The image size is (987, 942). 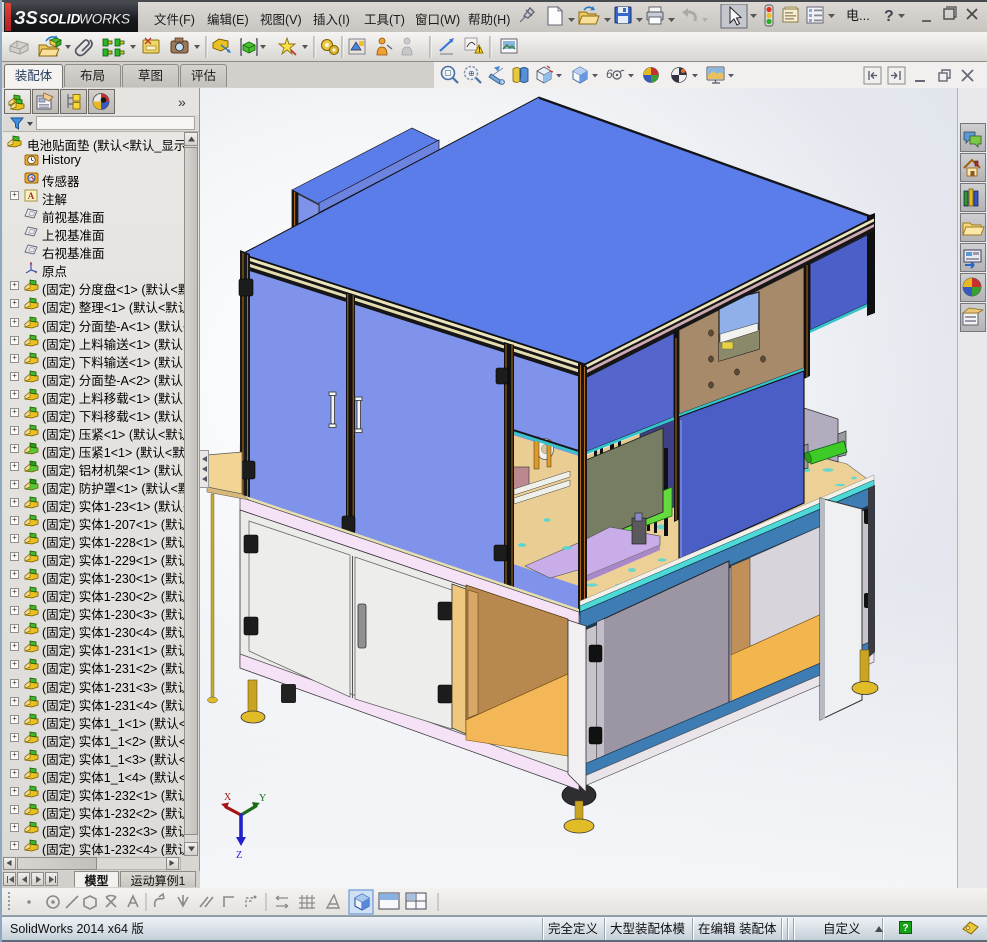 I want to click on svg-text: Z, so click(x=239, y=855).